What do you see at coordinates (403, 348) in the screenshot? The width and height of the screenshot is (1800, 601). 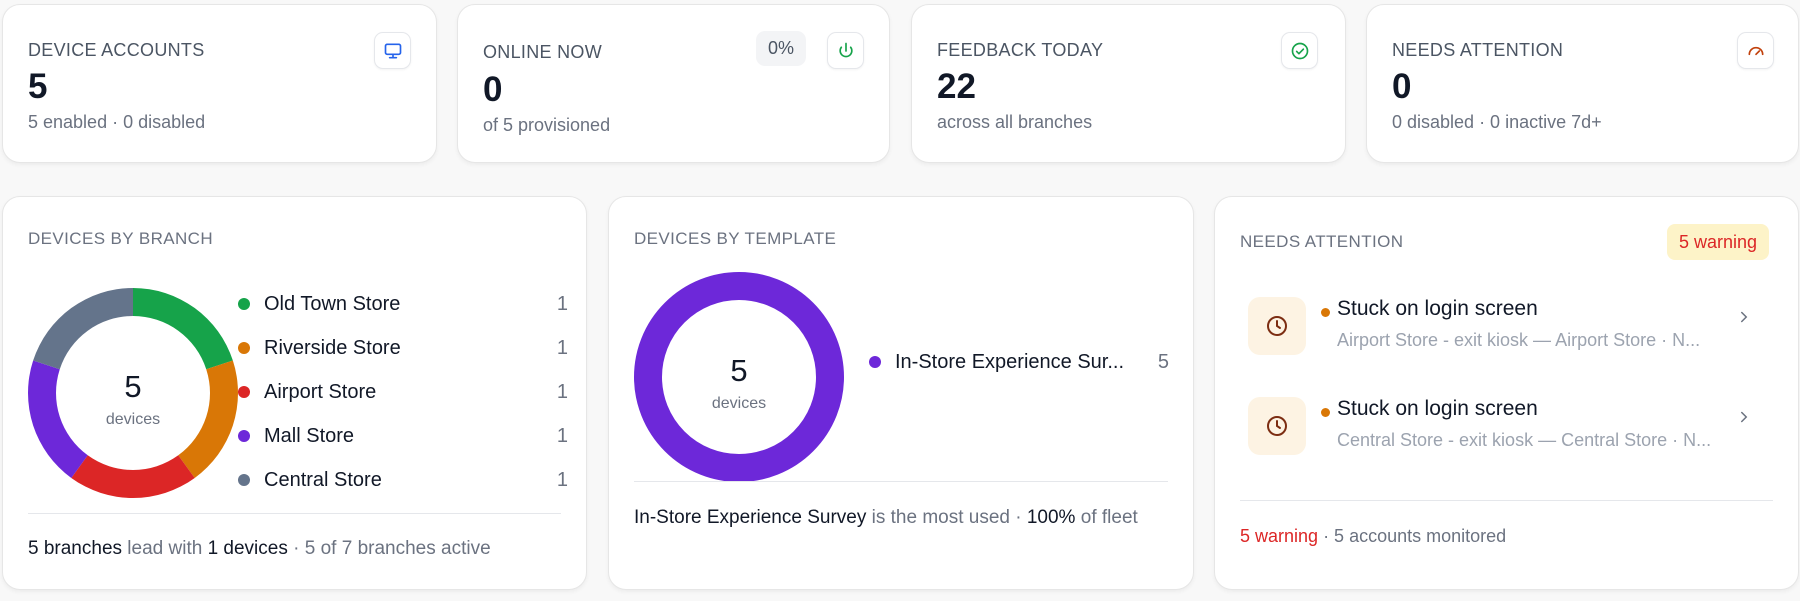 I see `legend-item: Riverside Store 1` at bounding box center [403, 348].